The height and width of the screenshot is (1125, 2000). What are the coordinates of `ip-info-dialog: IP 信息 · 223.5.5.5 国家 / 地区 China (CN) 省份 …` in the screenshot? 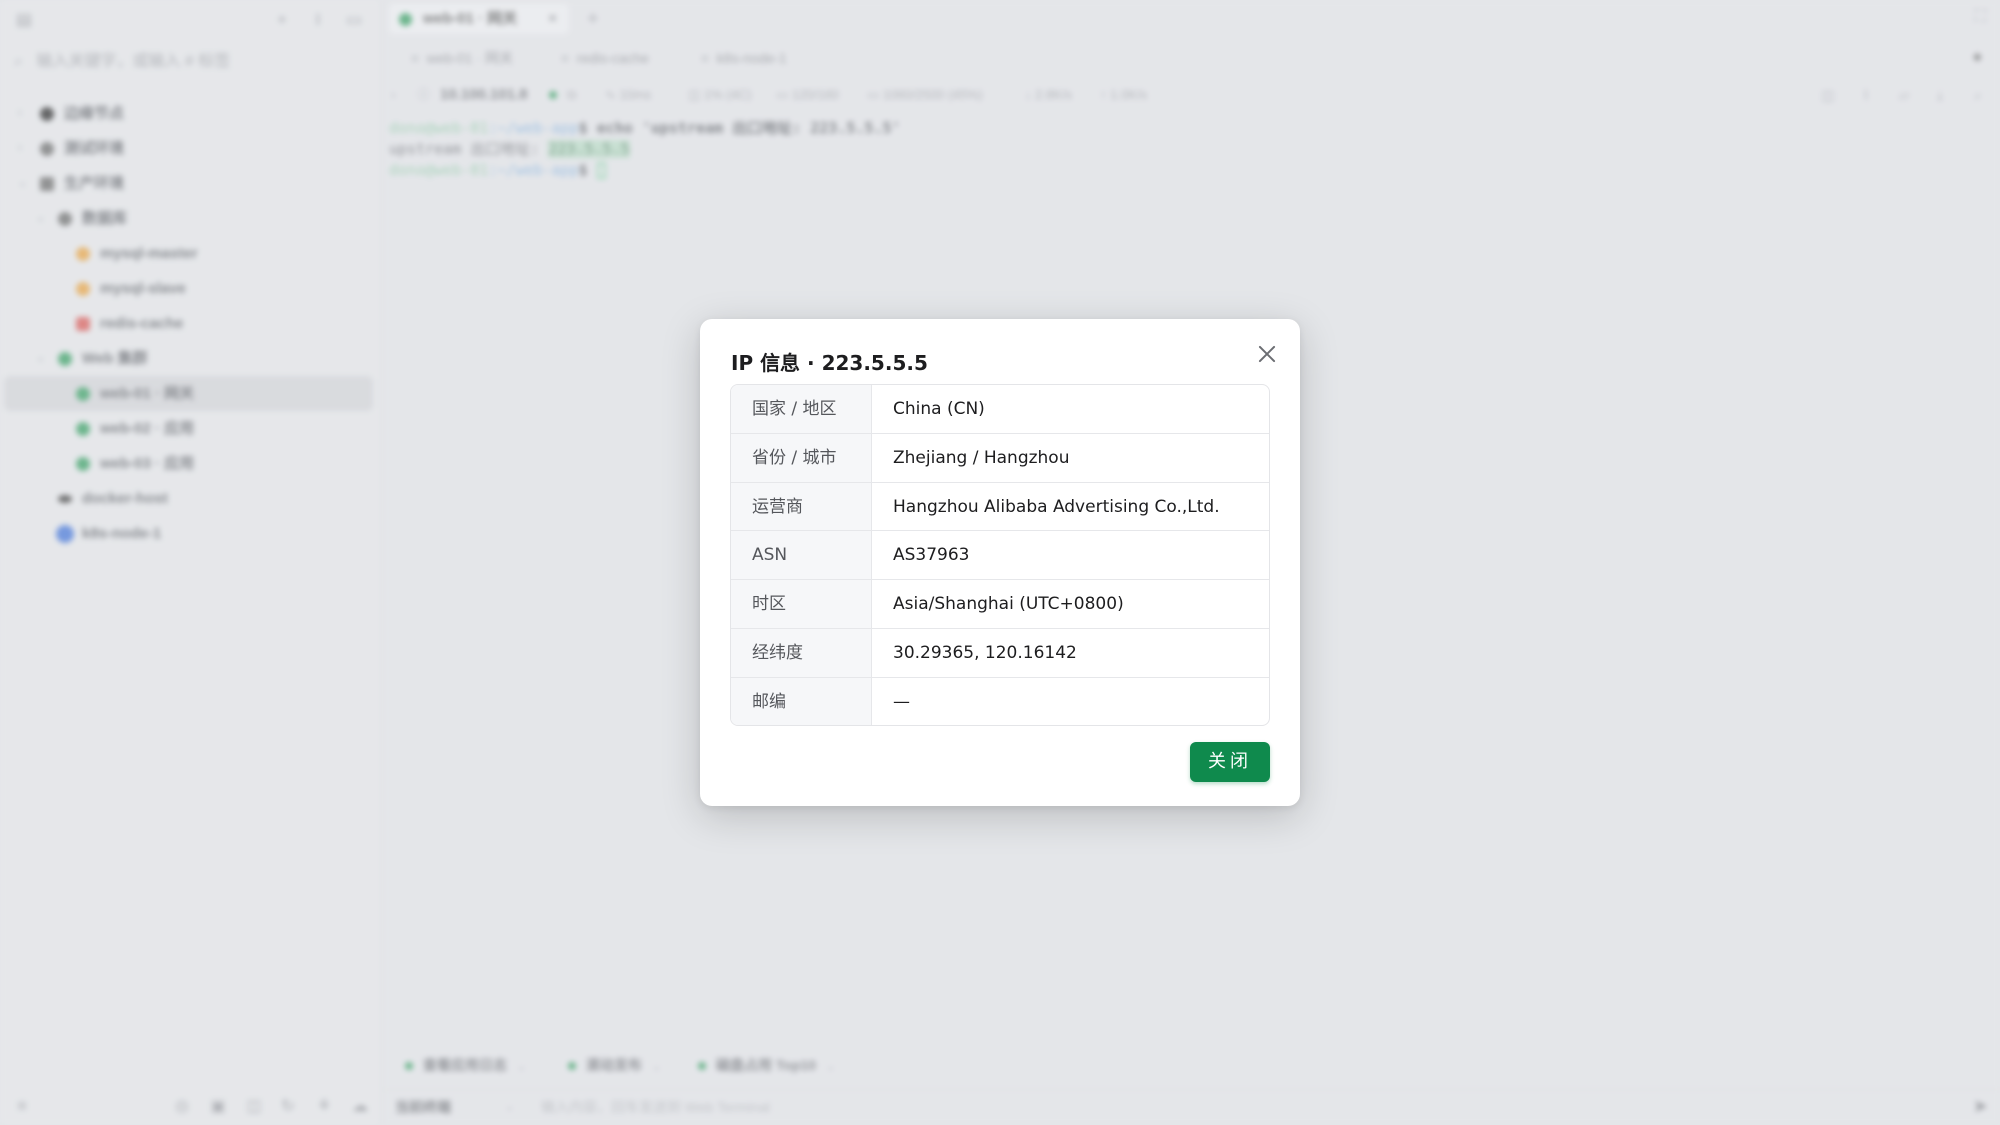 It's located at (1000, 562).